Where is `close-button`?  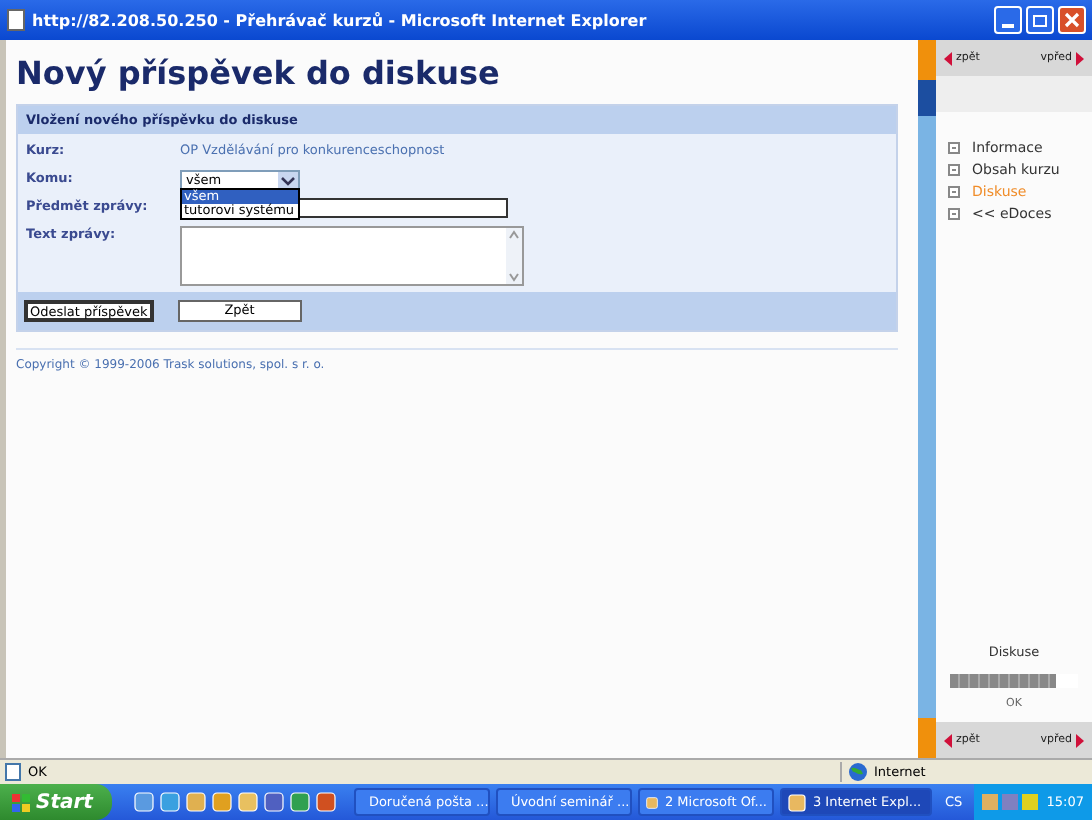
close-button is located at coordinates (1072, 20).